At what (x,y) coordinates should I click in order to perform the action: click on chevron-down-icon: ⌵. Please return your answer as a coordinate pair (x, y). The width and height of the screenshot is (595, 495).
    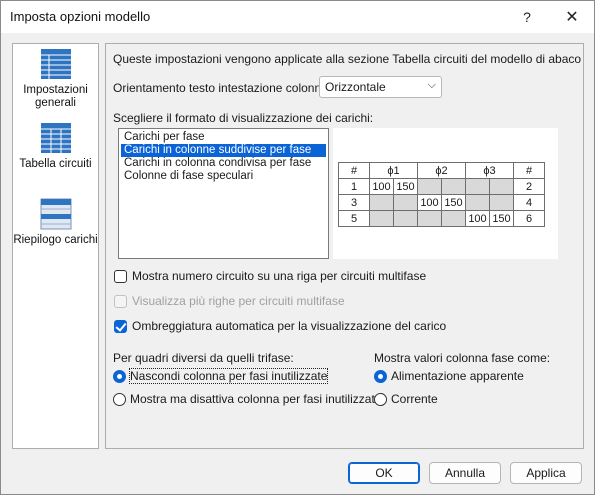
    Looking at the image, I should click on (431, 85).